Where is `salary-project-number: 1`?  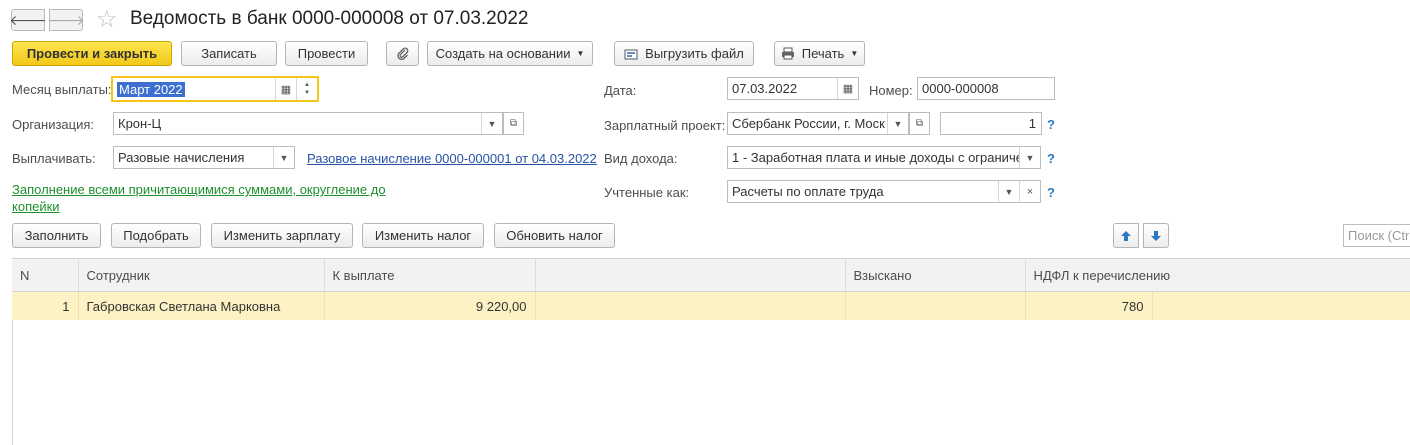 salary-project-number: 1 is located at coordinates (1032, 123).